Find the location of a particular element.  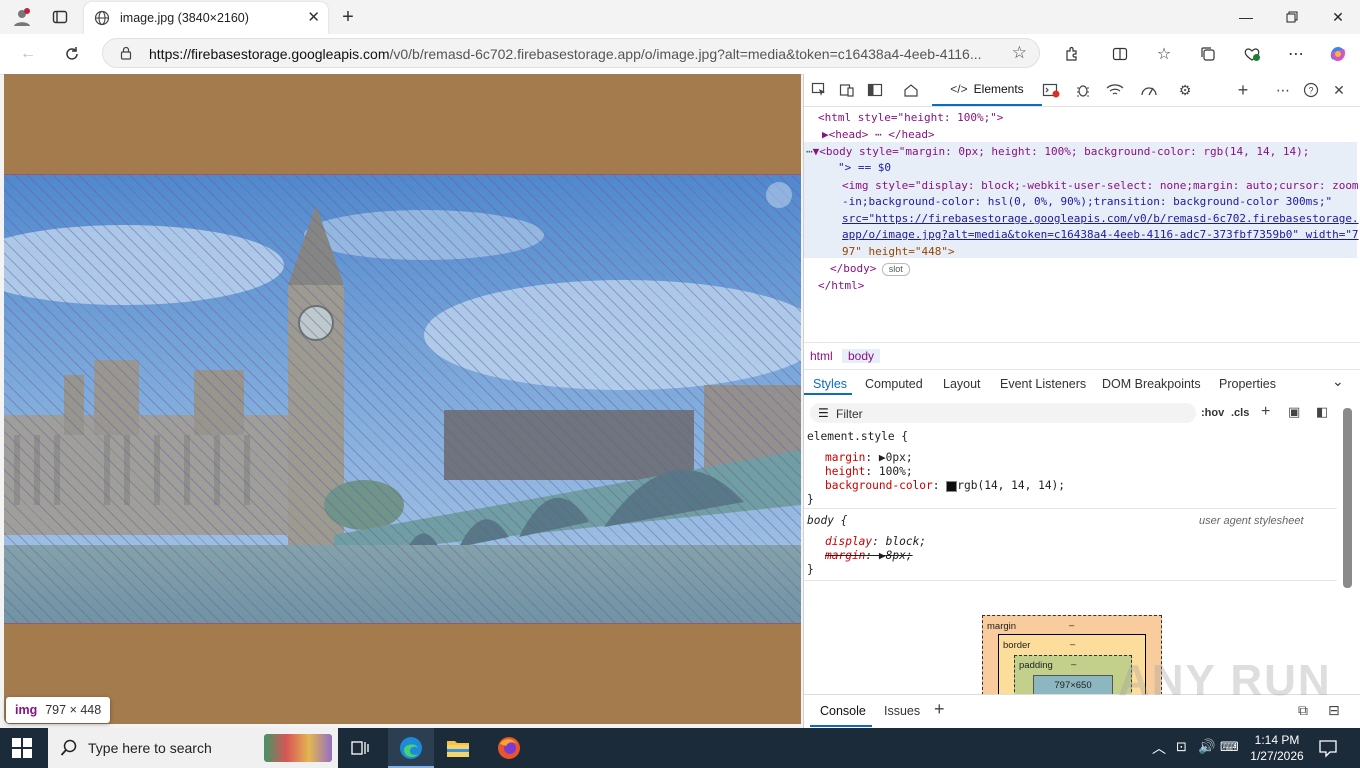

devtools-menu-icon: ⋯ is located at coordinates (1283, 90).